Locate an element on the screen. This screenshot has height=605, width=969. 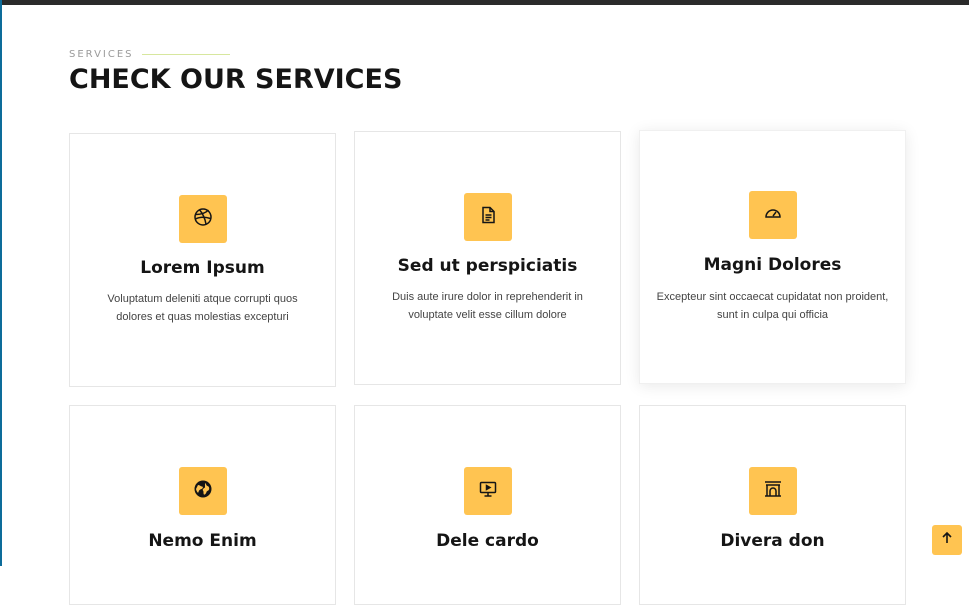
service-card-nemo-enim: Nemo Enim is located at coordinates (202, 505).